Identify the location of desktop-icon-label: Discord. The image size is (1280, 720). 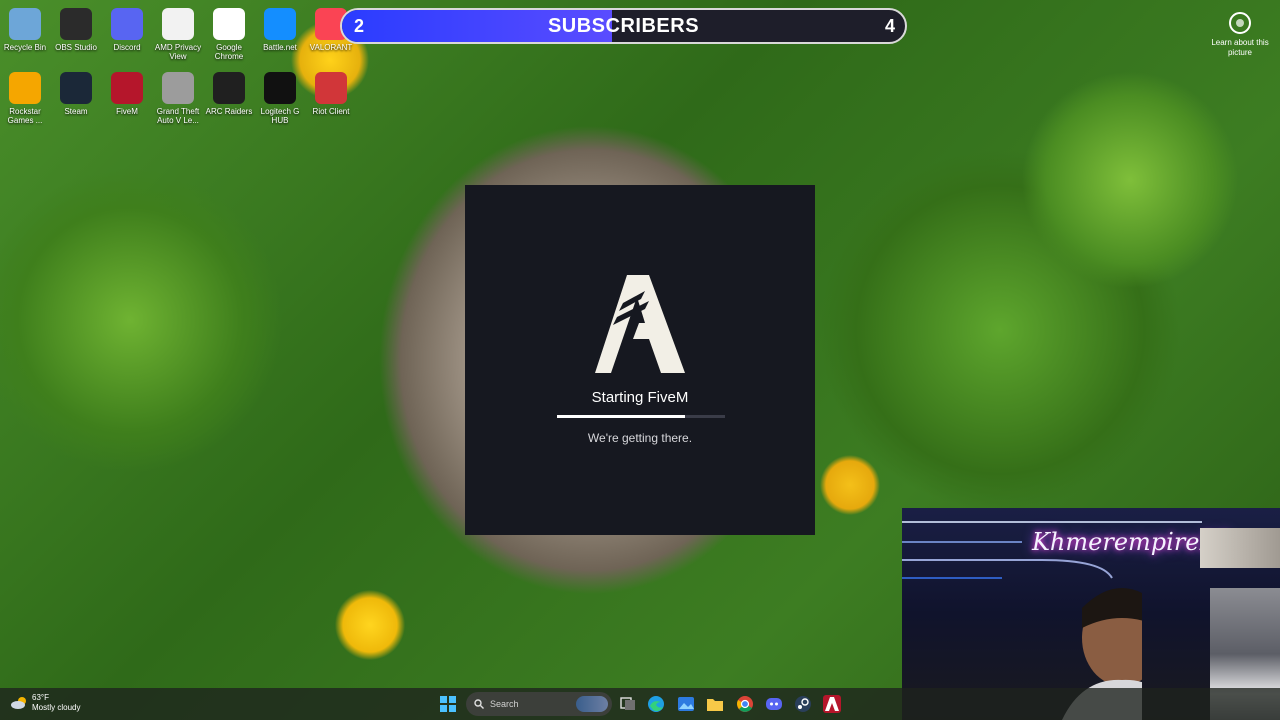
(127, 47).